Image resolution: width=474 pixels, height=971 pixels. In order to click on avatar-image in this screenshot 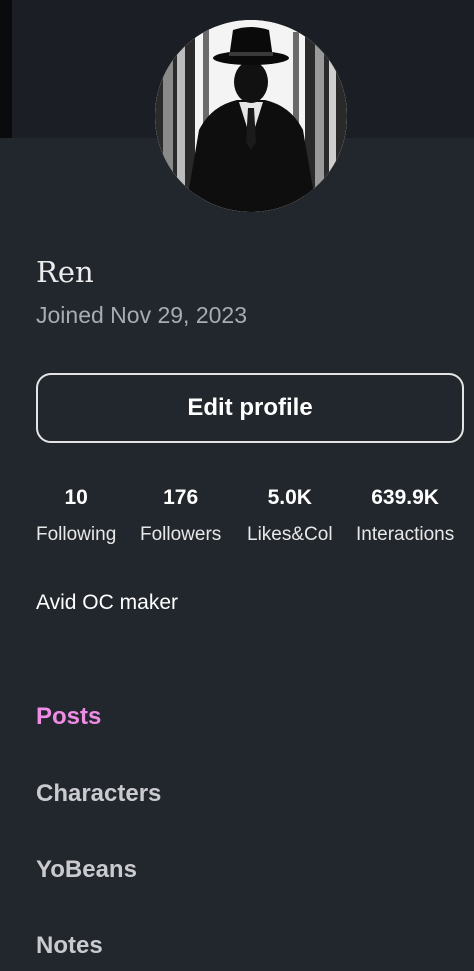, I will do `click(251, 116)`.